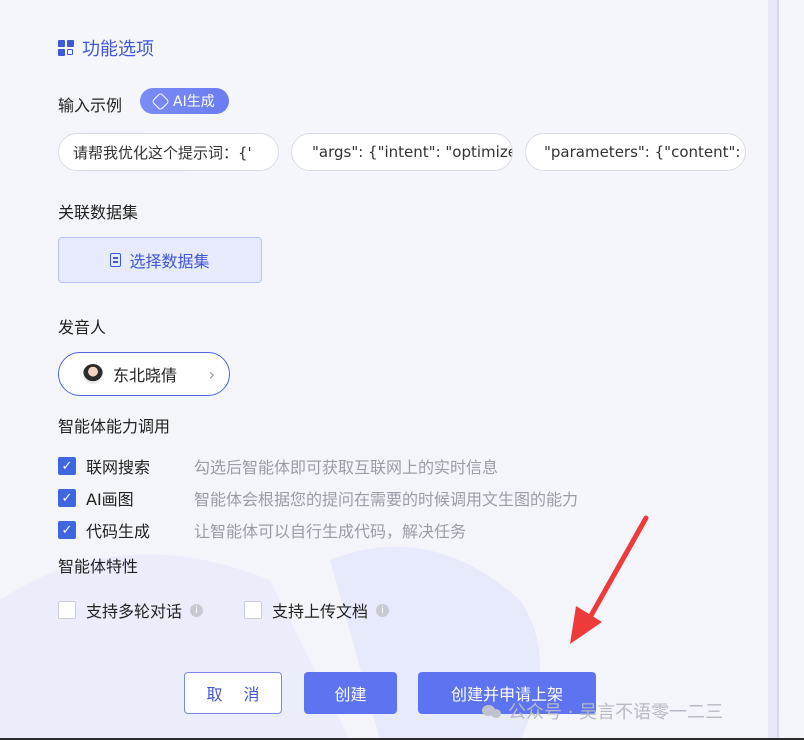 Image resolution: width=804 pixels, height=740 pixels. I want to click on checkbox-upload-doc, so click(253, 610).